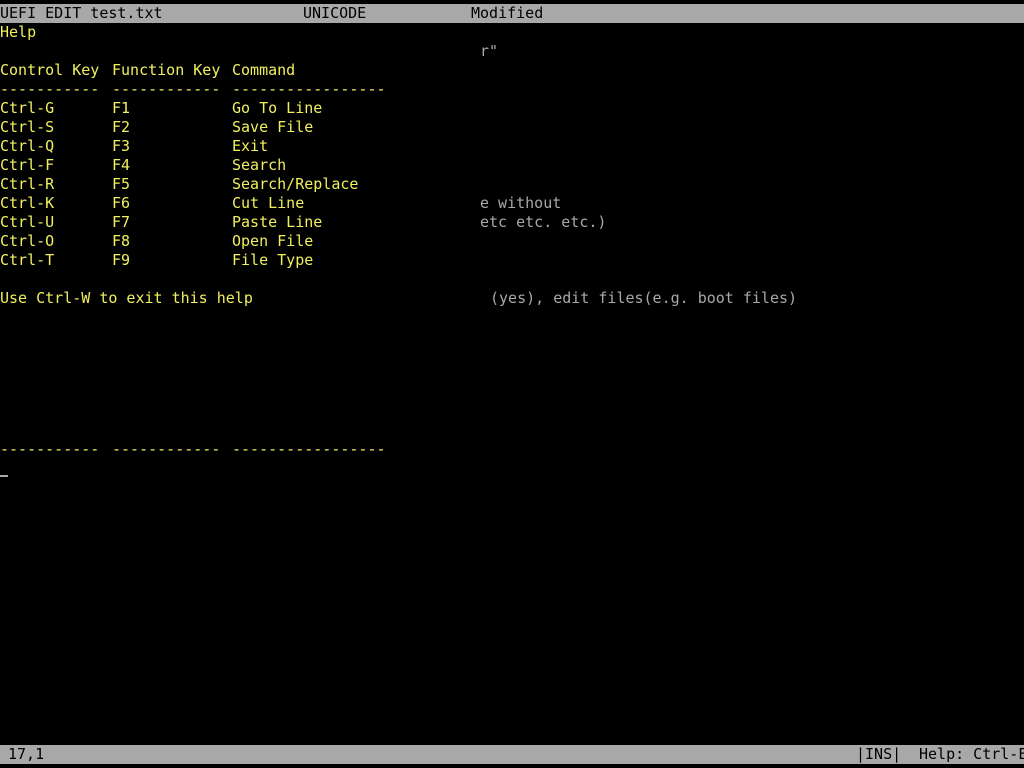 The height and width of the screenshot is (768, 1024). Describe the element at coordinates (121, 108) in the screenshot. I see `function-key: F1` at that location.